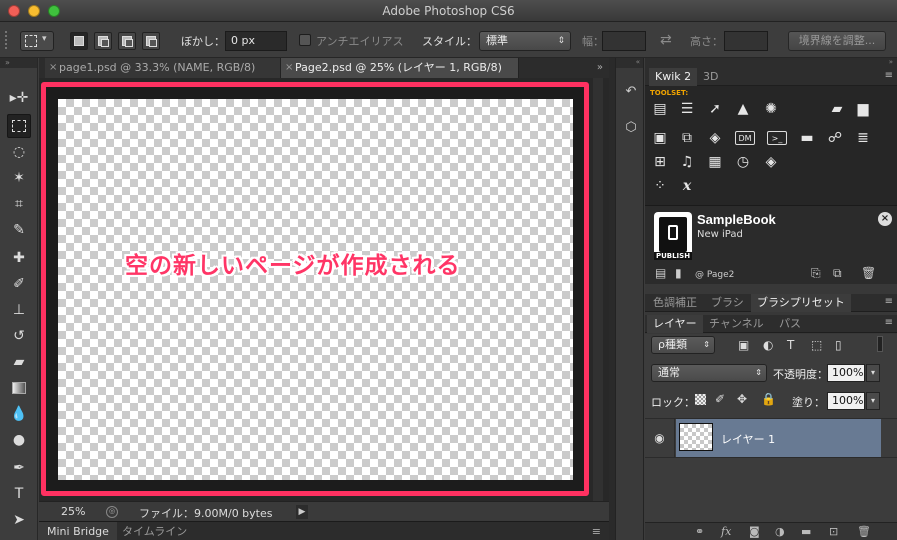 The width and height of the screenshot is (897, 540). Describe the element at coordinates (699, 531) in the screenshot. I see `link-layers-icon: ⚭` at that location.